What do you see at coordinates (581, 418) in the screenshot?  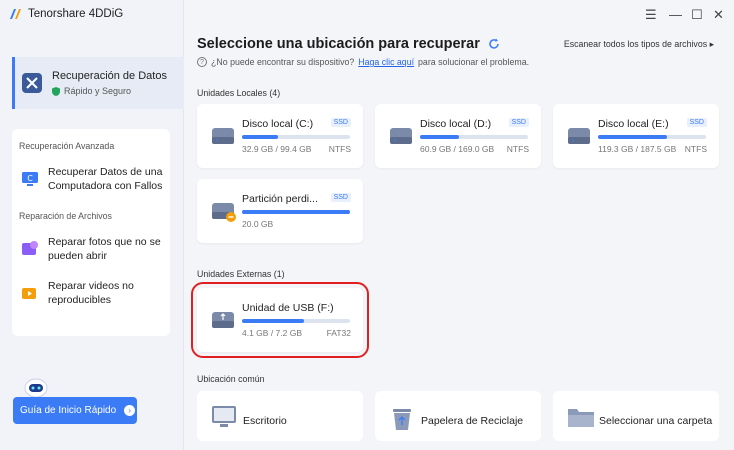 I see `folder-icon` at bounding box center [581, 418].